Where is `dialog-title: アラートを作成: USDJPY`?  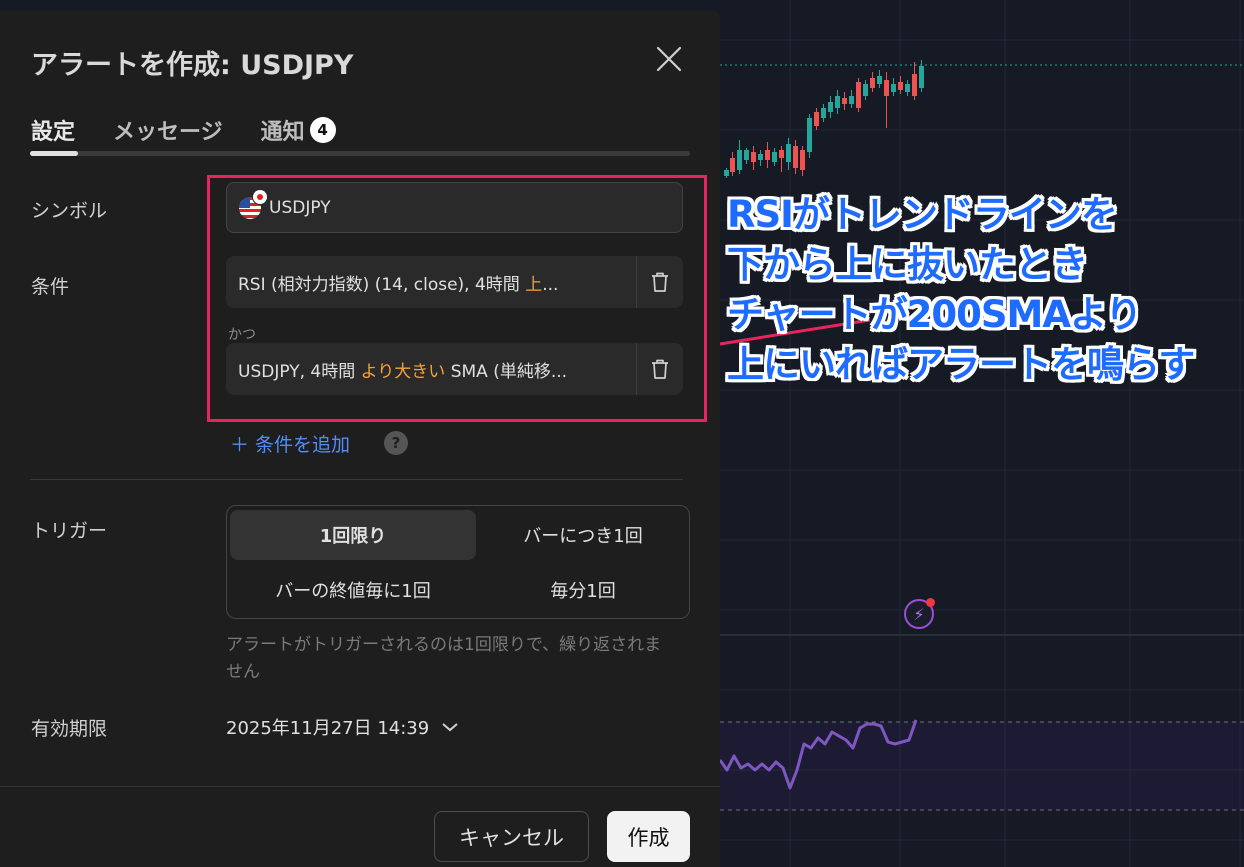 dialog-title: アラートを作成: USDJPY is located at coordinates (192, 65).